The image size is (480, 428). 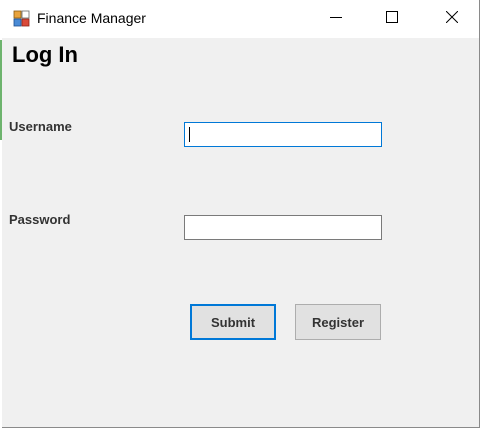 What do you see at coordinates (1, 214) in the screenshot?
I see `window-edge` at bounding box center [1, 214].